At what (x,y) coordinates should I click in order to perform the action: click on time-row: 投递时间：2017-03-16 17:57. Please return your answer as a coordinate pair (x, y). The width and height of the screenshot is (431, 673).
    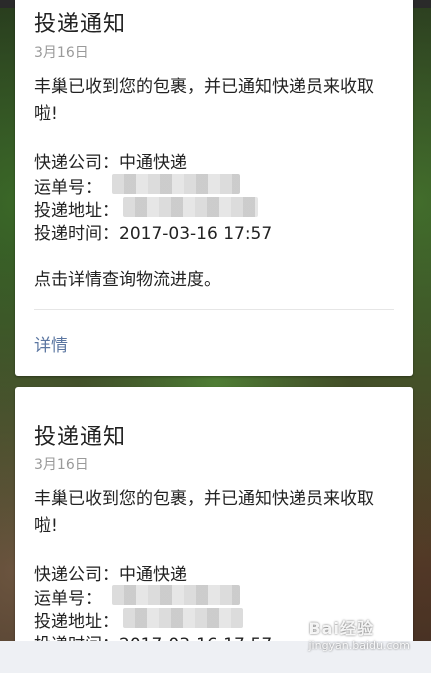
    Looking at the image, I should click on (153, 231).